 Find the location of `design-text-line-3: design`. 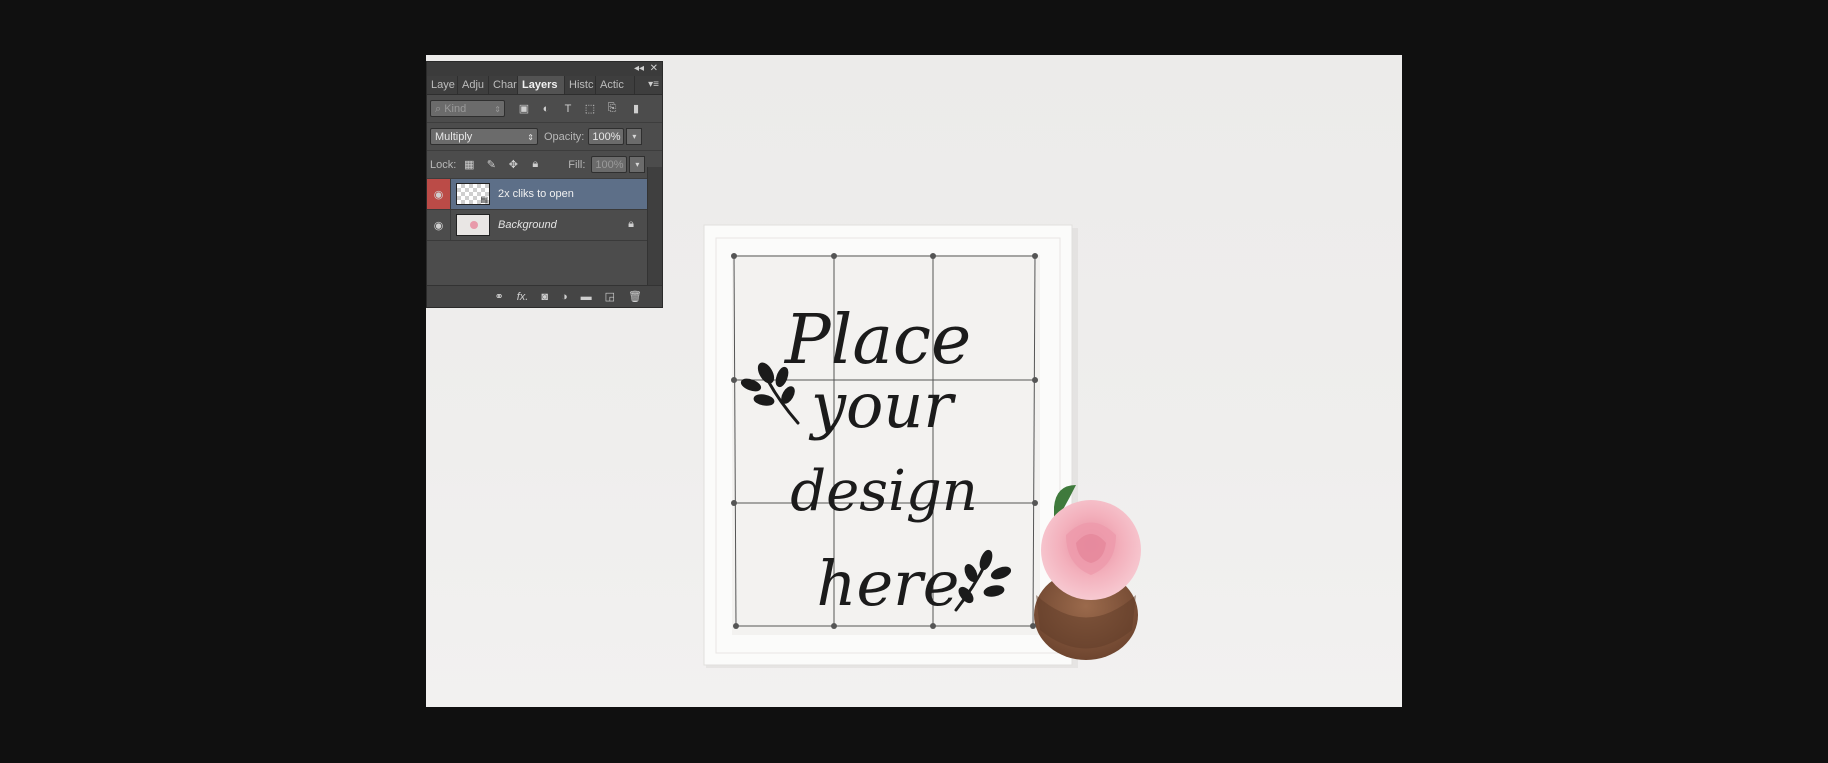

design-text-line-3: design is located at coordinates (884, 491).